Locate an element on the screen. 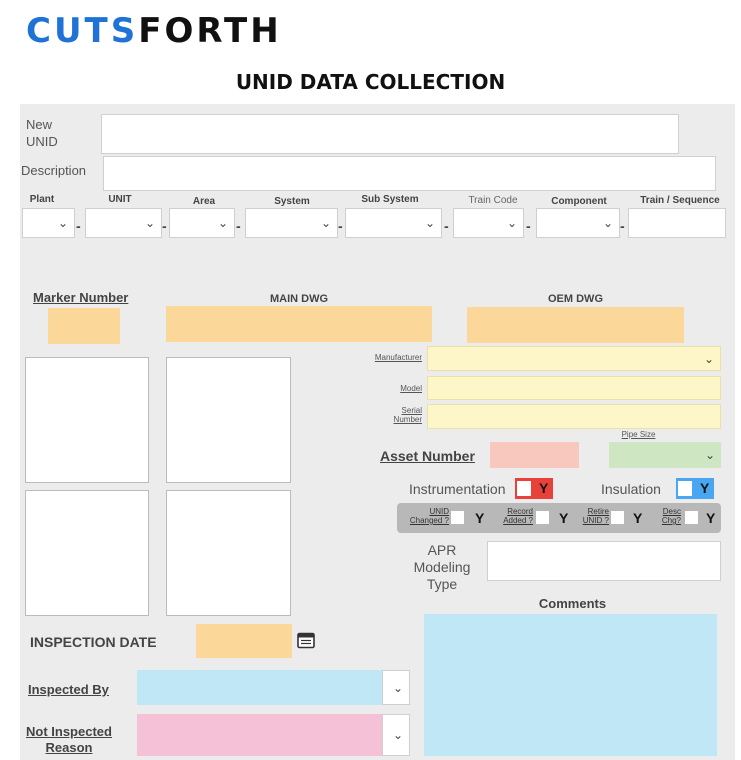 This screenshot has width=741, height=760. serial-number-label: Serial Number is located at coordinates (407, 415).